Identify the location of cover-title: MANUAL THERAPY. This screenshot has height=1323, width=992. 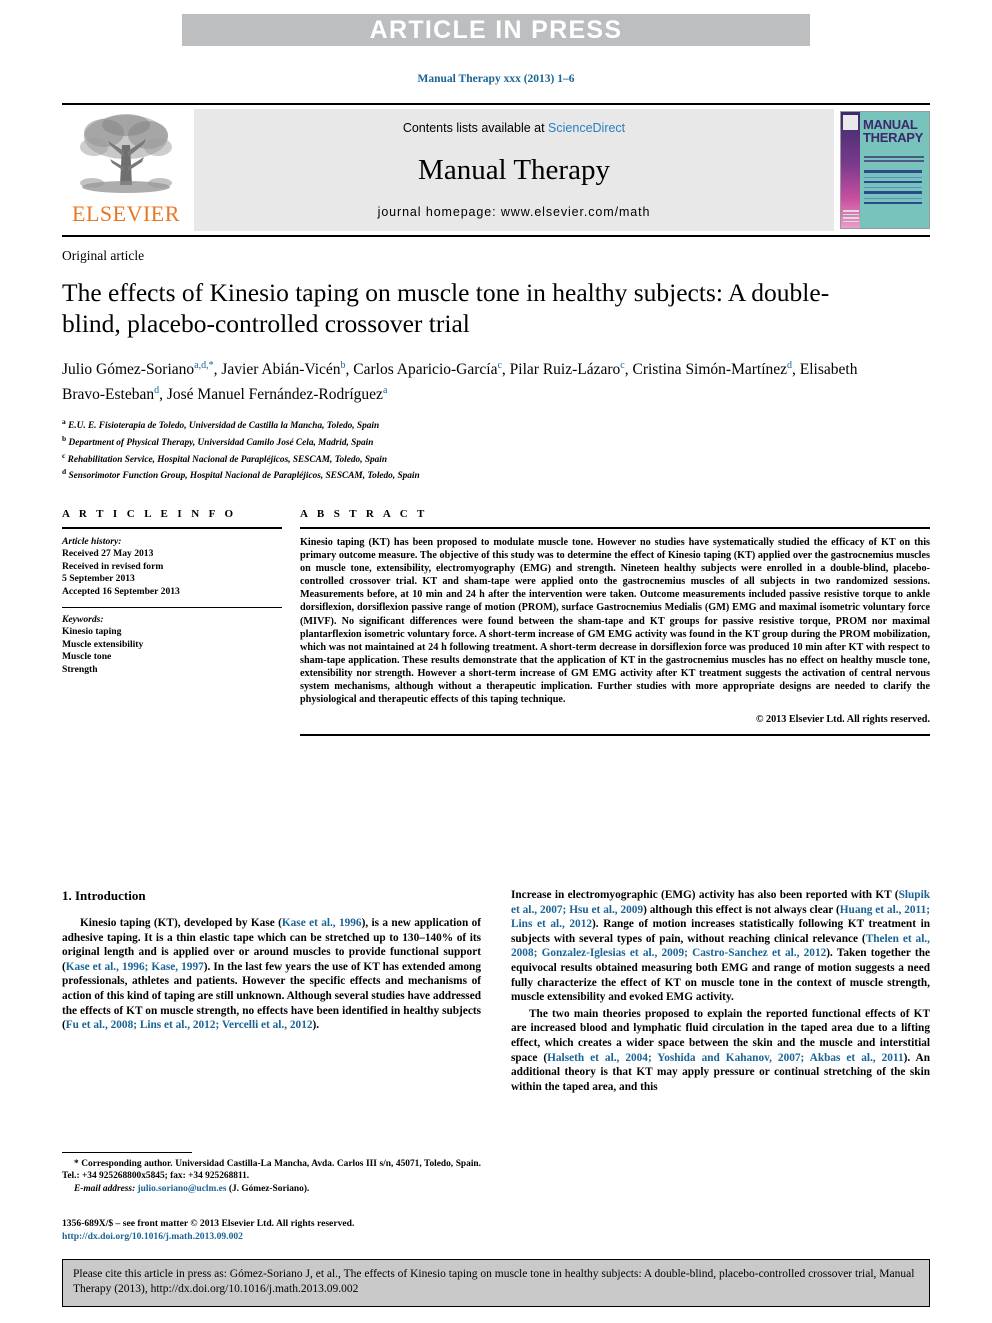
(893, 131).